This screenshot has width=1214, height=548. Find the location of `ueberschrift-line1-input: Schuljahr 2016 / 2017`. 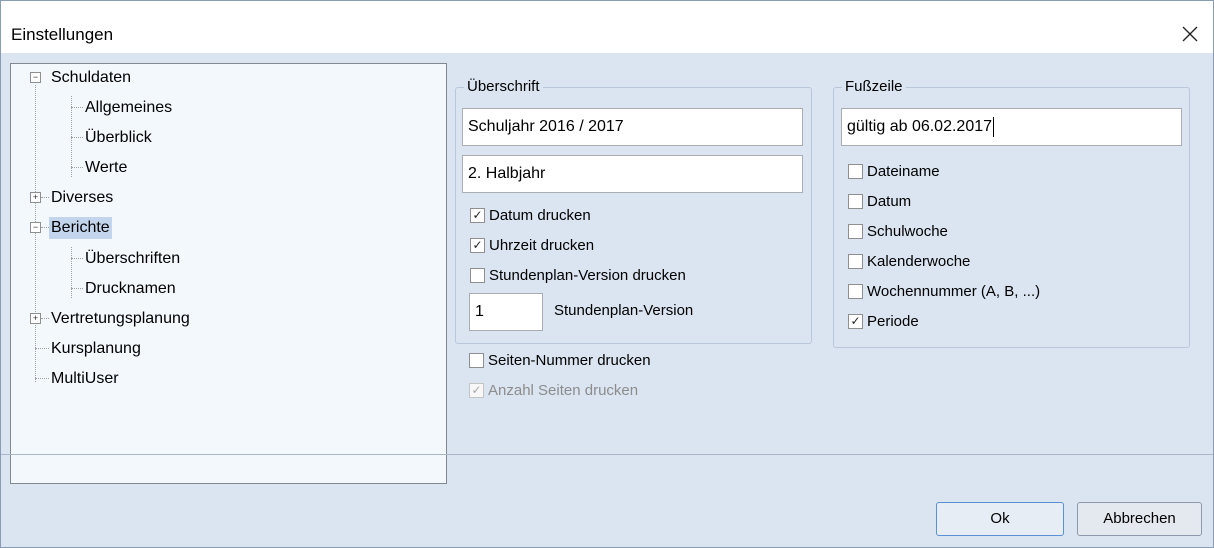

ueberschrift-line1-input: Schuljahr 2016 / 2017 is located at coordinates (632, 127).